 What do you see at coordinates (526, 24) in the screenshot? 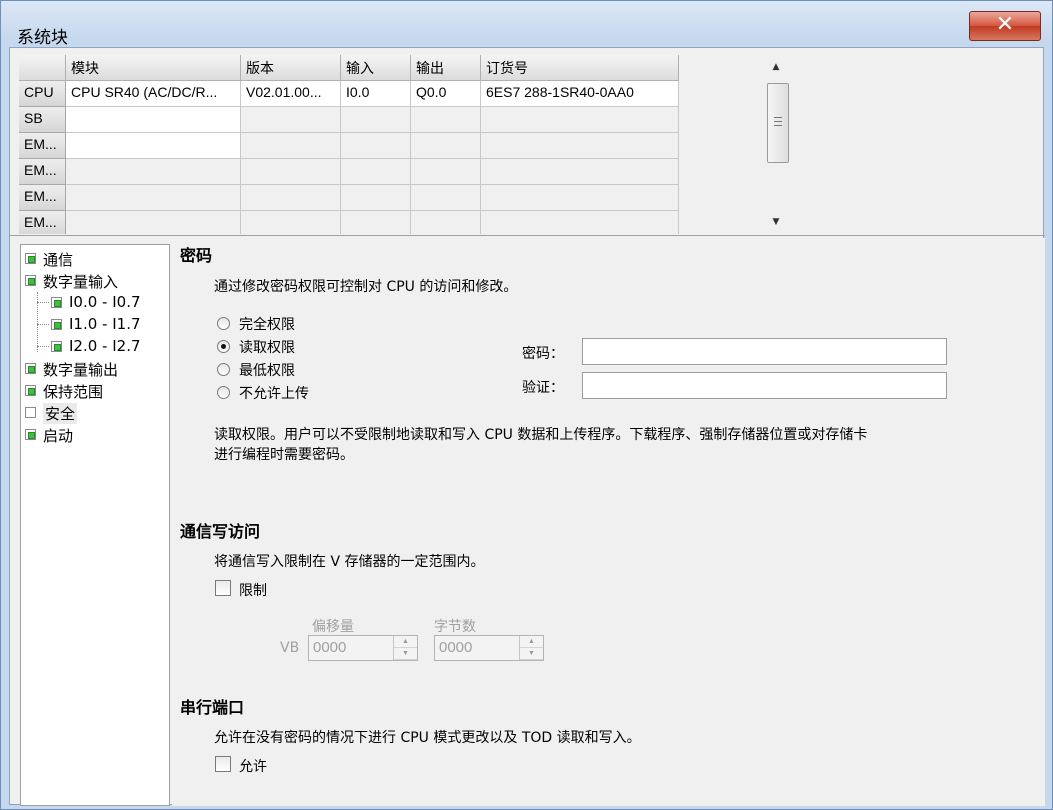
I see `title-bar: 系统块 ✕` at bounding box center [526, 24].